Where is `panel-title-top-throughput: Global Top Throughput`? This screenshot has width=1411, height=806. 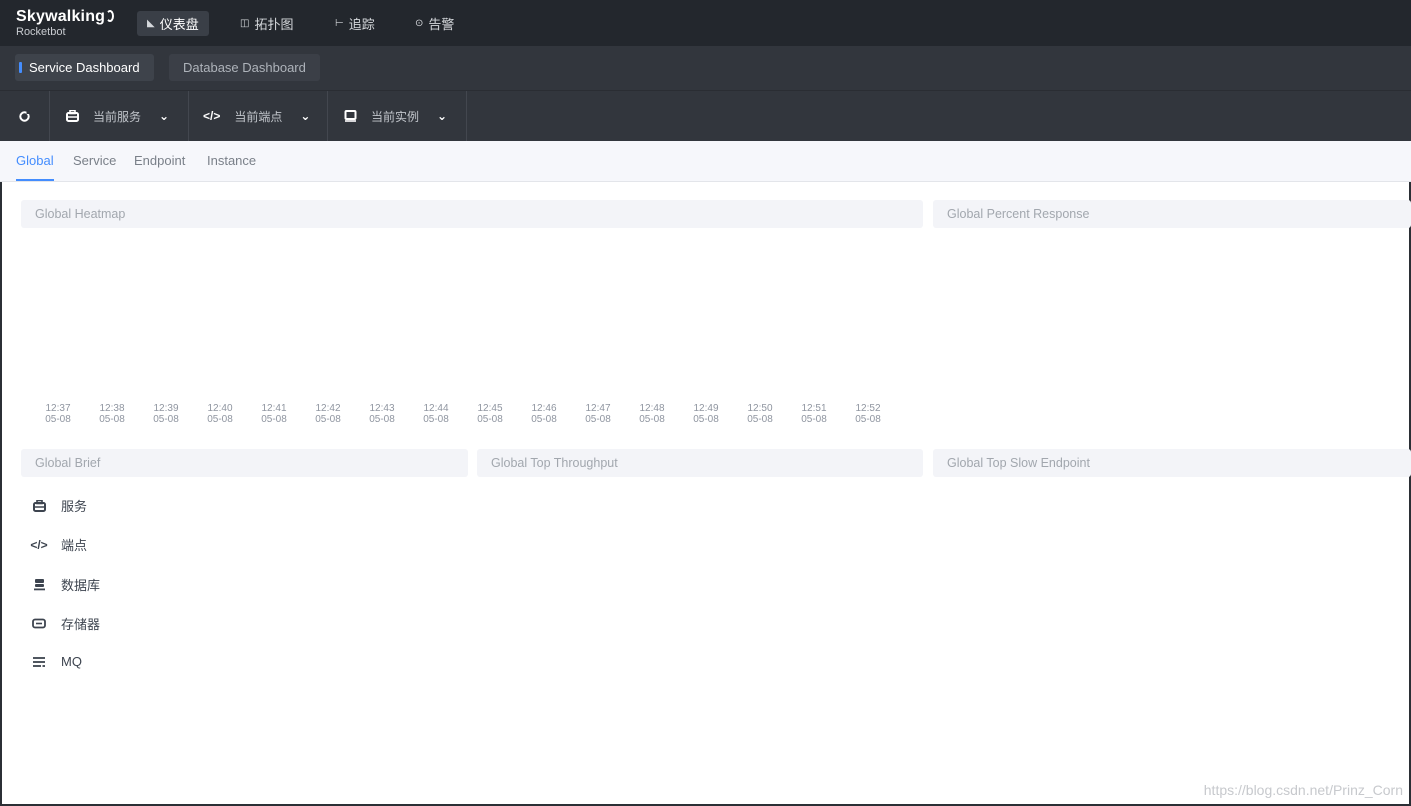
panel-title-top-throughput: Global Top Throughput is located at coordinates (700, 463).